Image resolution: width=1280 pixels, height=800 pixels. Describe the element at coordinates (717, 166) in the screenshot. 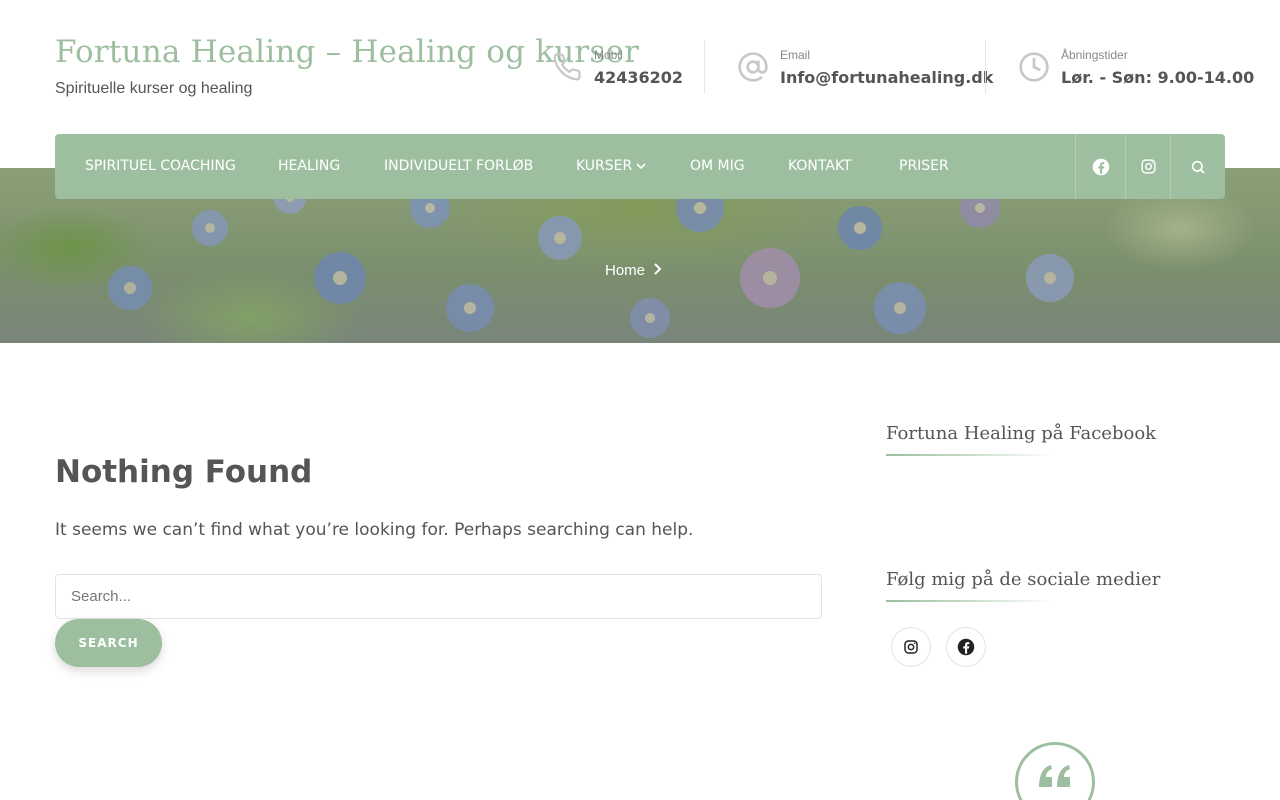

I see `nav-item-om-mig: Om mig` at that location.